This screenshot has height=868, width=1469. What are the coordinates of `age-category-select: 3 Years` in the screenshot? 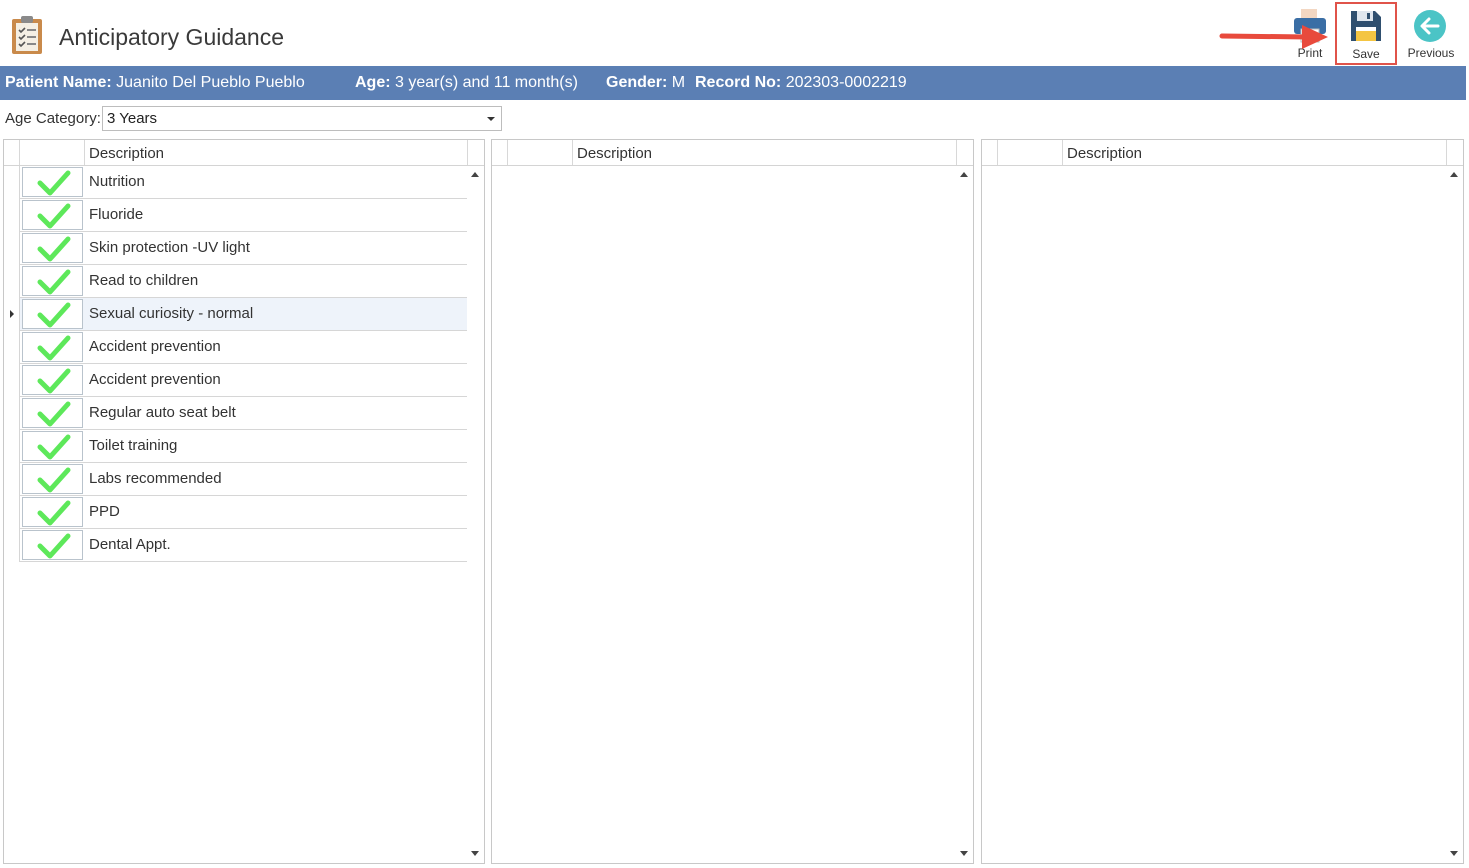 It's located at (302, 118).